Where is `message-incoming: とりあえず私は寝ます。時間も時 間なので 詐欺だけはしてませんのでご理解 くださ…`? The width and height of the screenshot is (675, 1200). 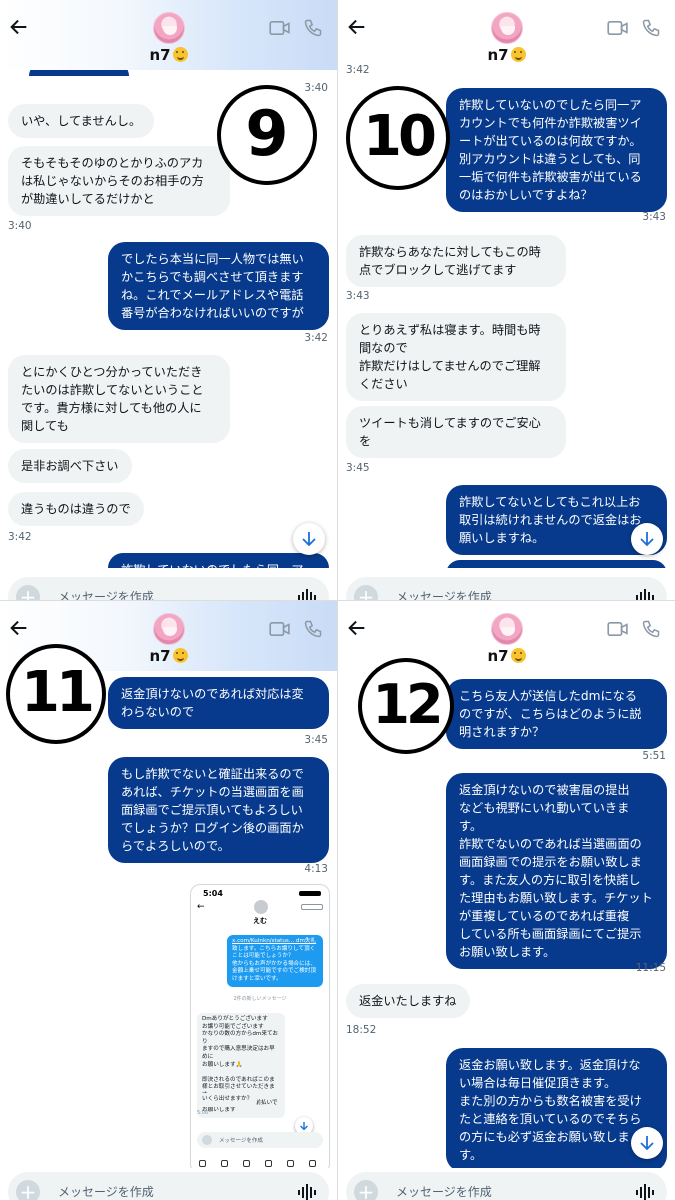 message-incoming: とりあえず私は寝ます。時間も時 間なので 詐欺だけはしてませんのでご理解 くださ… is located at coordinates (456, 357).